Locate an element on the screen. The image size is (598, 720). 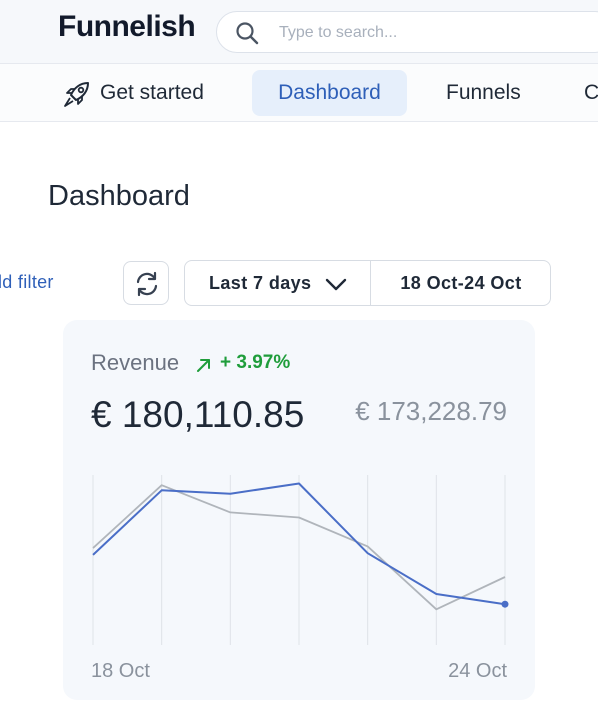
rocket-icon is located at coordinates (76, 94).